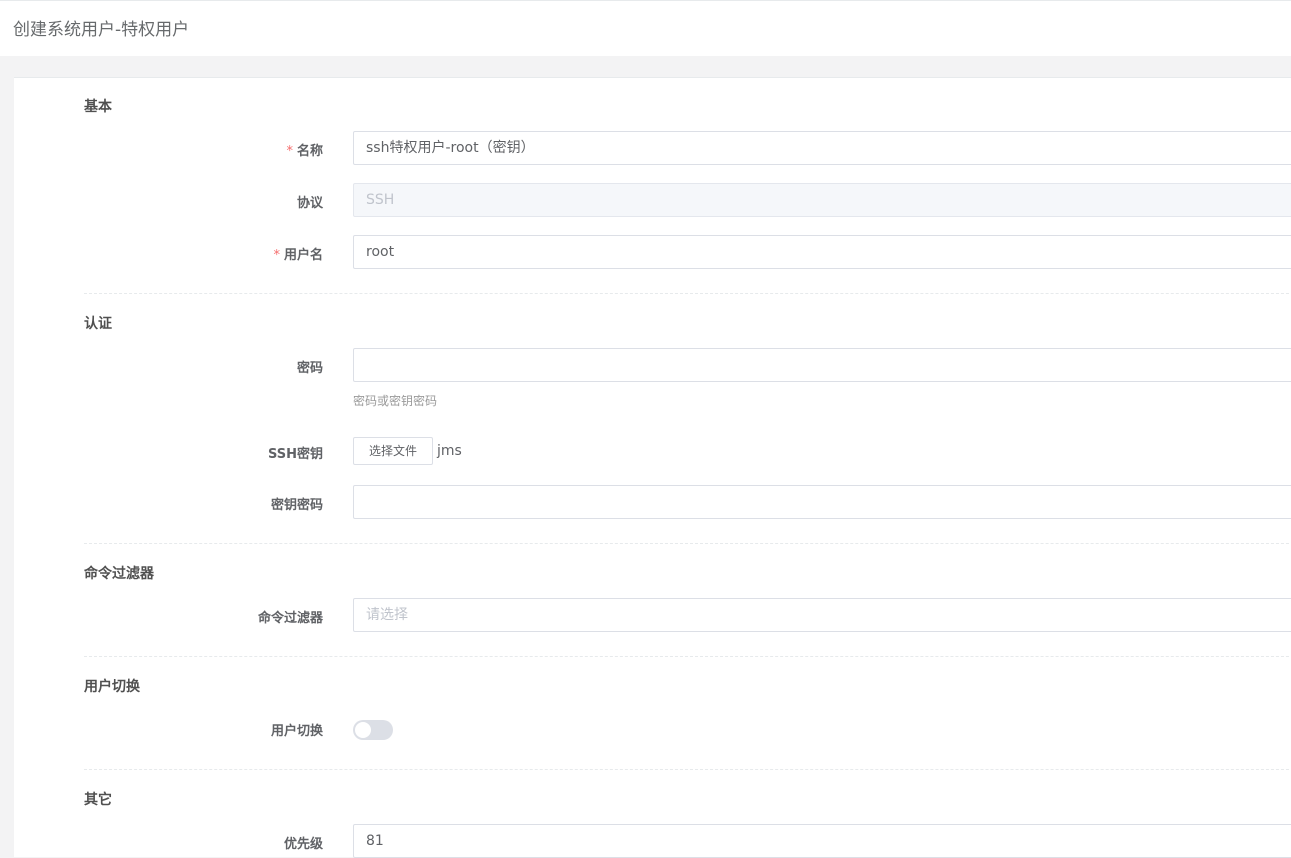 This screenshot has width=1291, height=858. Describe the element at coordinates (303, 844) in the screenshot. I see `priority-label: 优先级` at that location.